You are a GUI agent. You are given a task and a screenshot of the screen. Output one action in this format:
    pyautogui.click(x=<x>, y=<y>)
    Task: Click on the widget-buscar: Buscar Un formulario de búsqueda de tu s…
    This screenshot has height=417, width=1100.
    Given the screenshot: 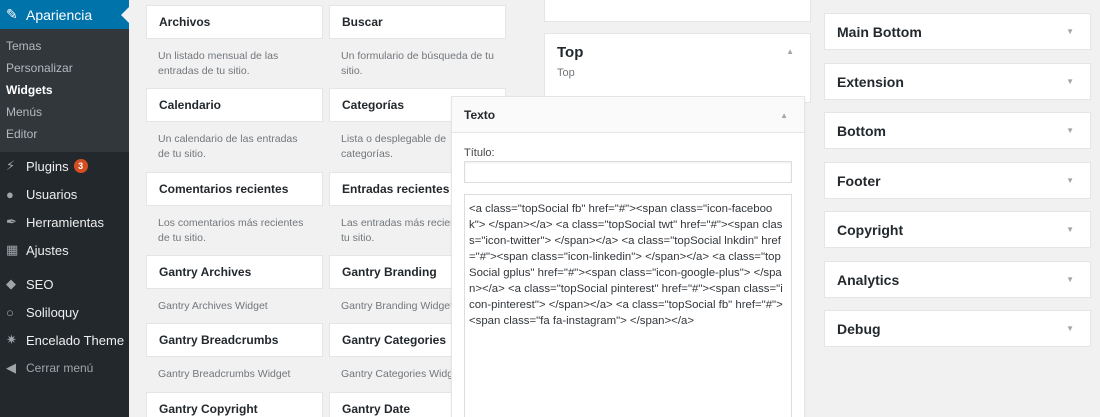 What is the action you would take?
    pyautogui.click(x=417, y=42)
    